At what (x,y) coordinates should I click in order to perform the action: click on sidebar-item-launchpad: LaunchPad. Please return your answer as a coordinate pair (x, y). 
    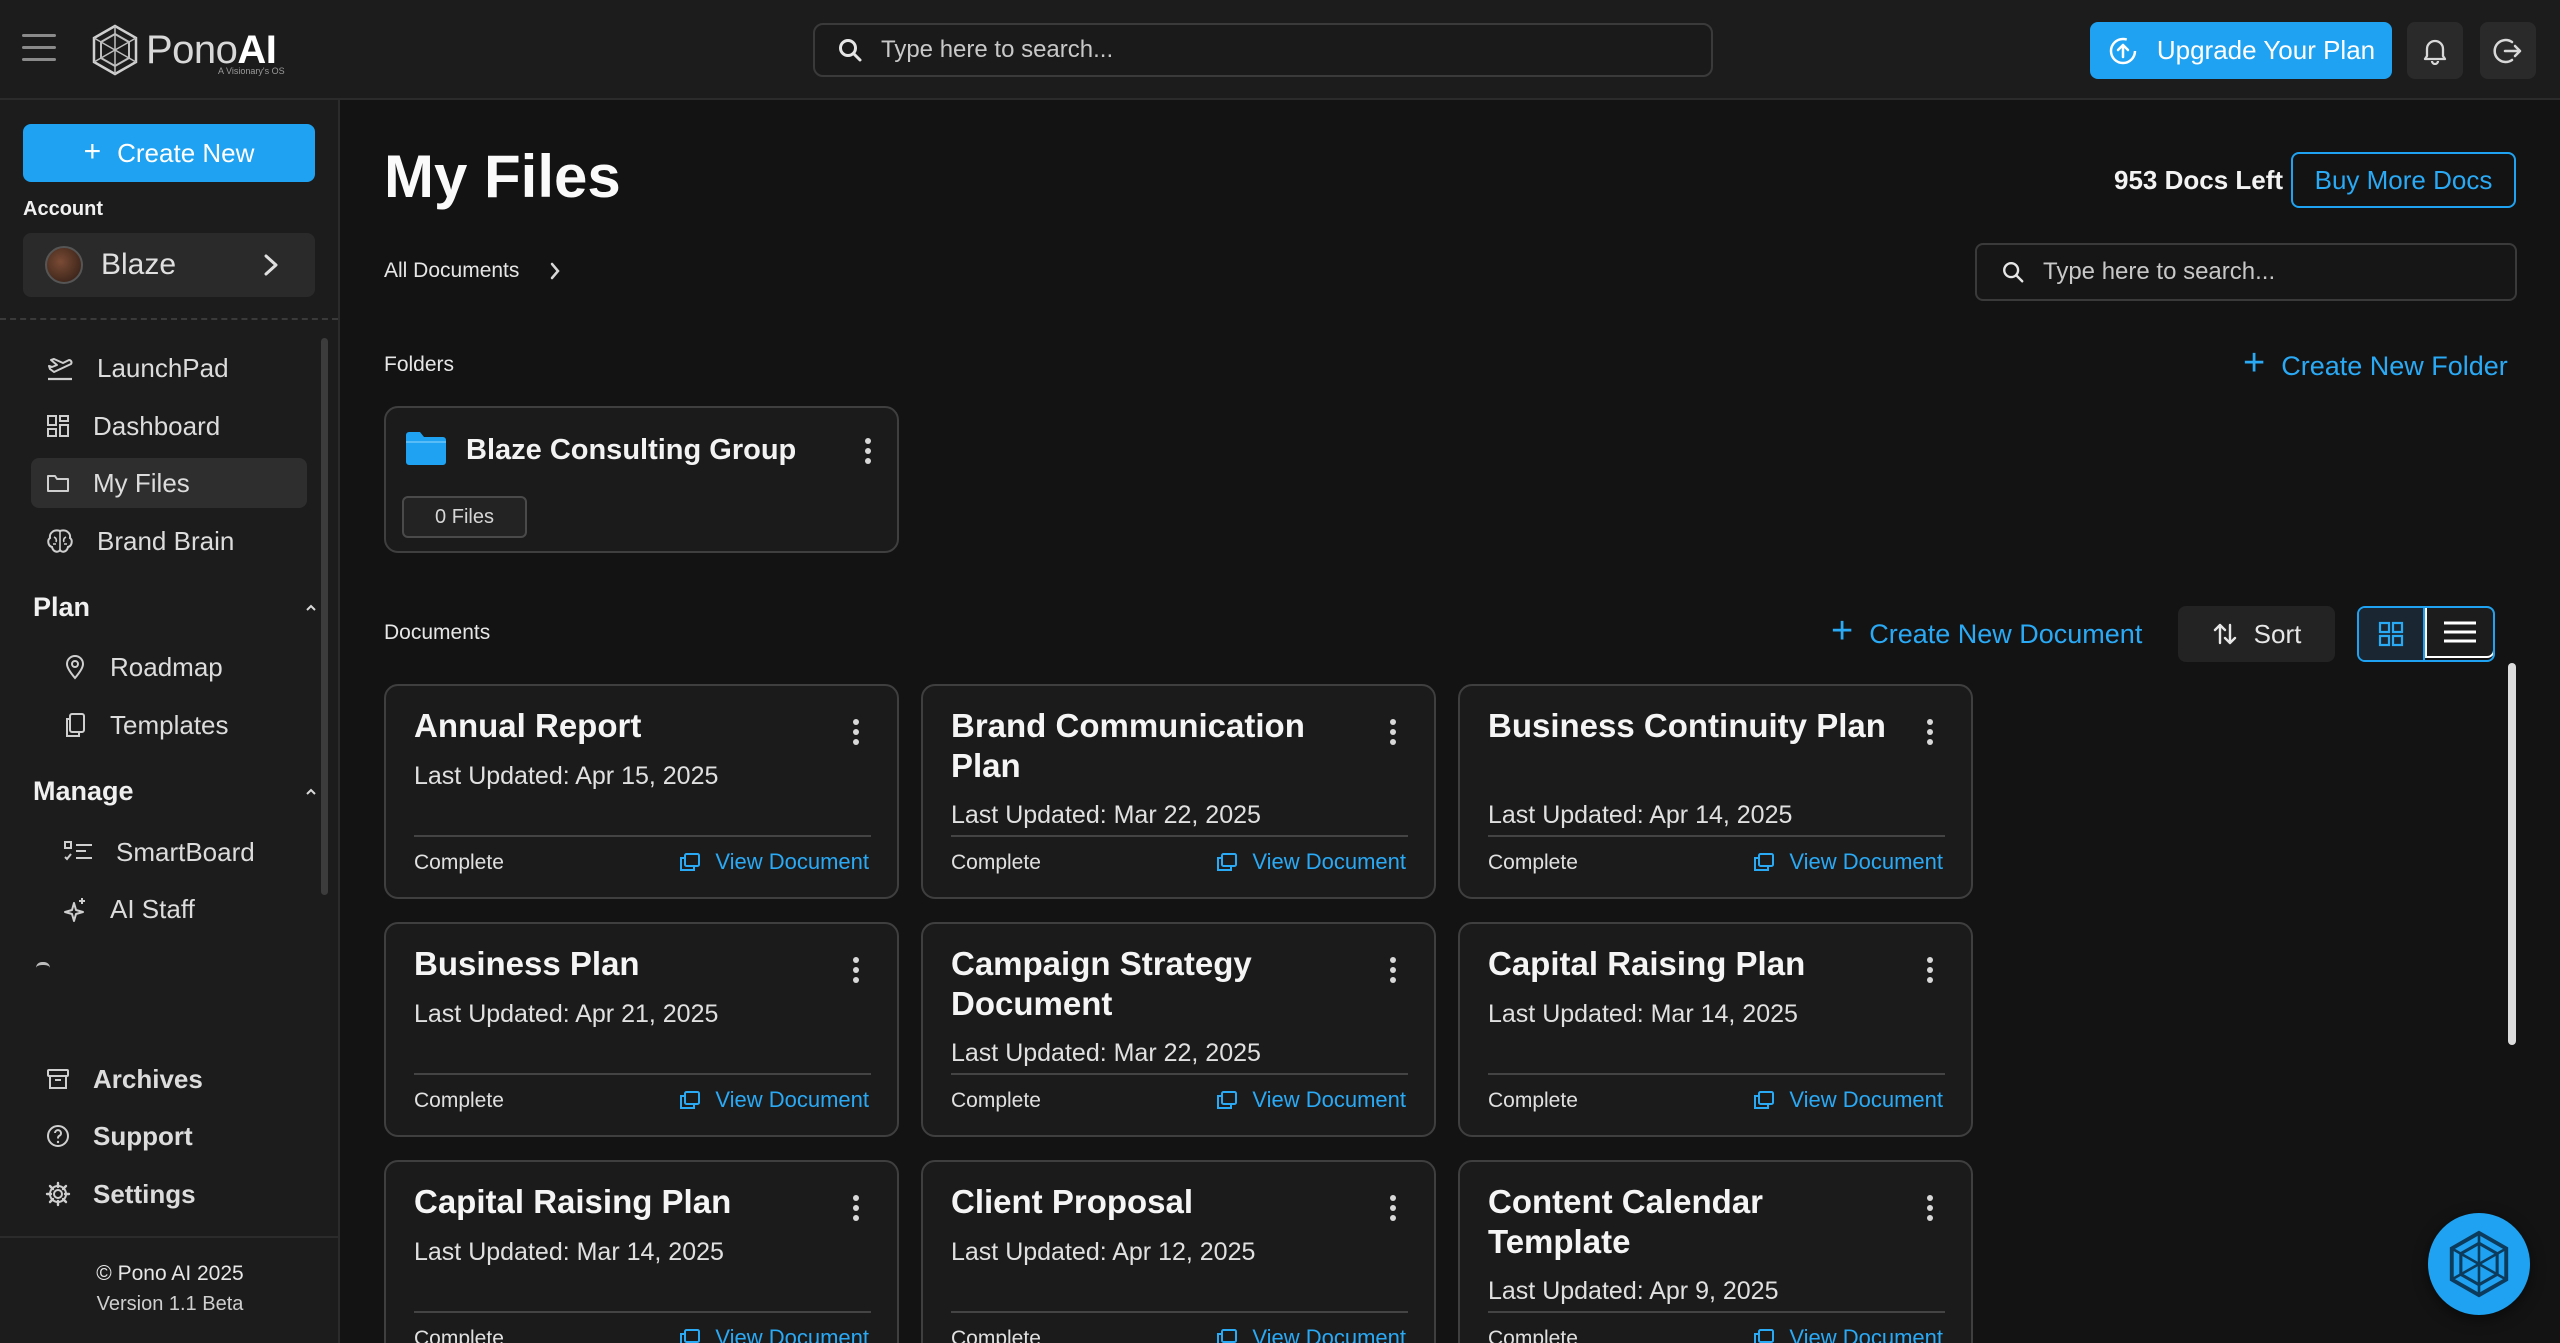
    Looking at the image, I should click on (169, 368).